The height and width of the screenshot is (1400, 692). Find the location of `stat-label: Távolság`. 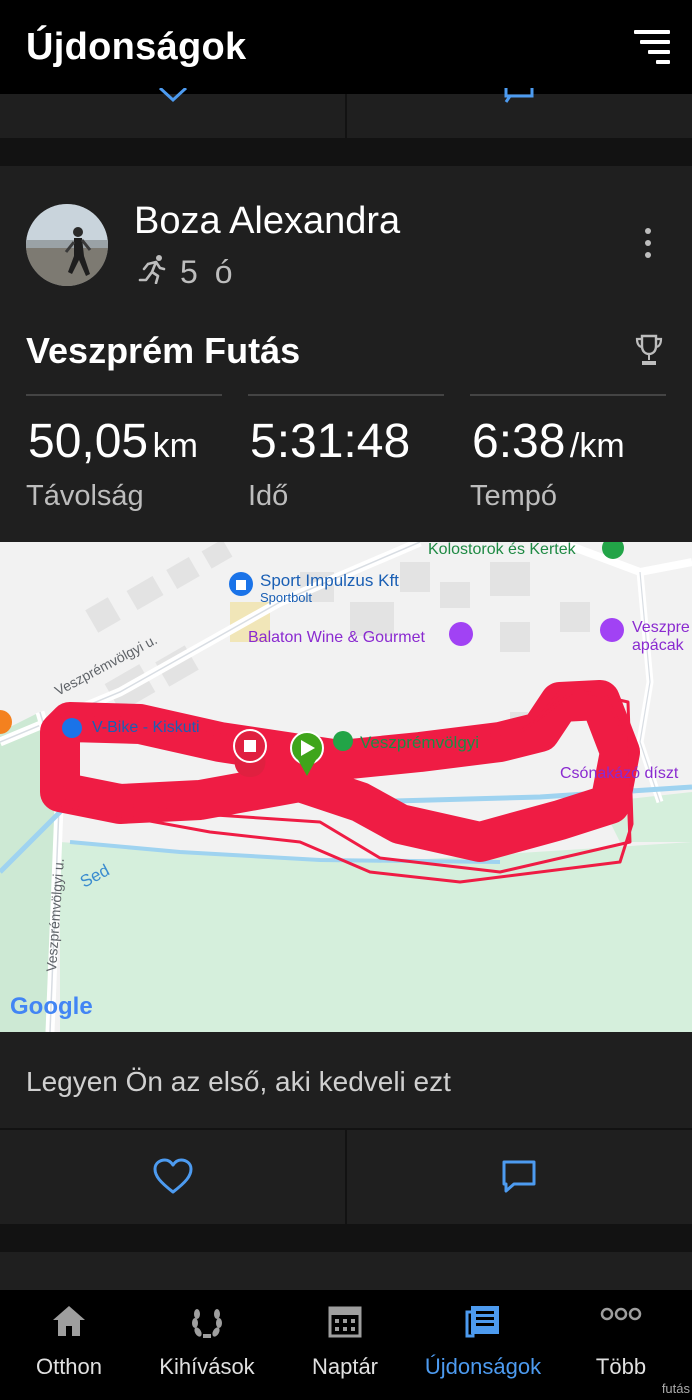

stat-label: Távolság is located at coordinates (85, 496).